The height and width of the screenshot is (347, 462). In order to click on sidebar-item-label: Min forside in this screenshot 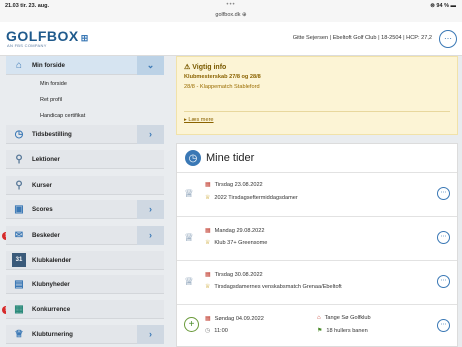, I will do `click(49, 65)`.